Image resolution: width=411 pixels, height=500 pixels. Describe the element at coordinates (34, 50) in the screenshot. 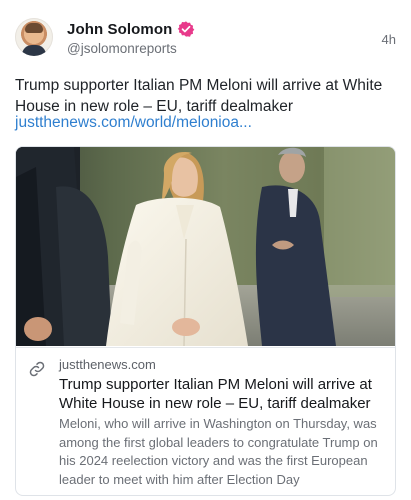

I see `avatar-shirt` at that location.